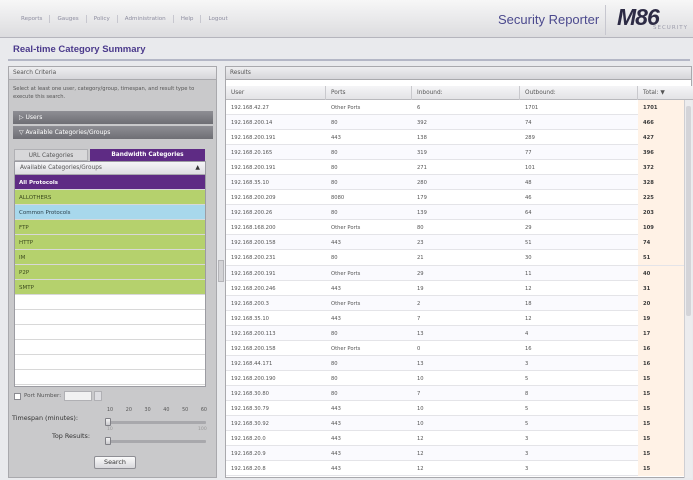 This screenshot has width=693, height=480. I want to click on user-cell: 192.168.42.27, so click(250, 108).